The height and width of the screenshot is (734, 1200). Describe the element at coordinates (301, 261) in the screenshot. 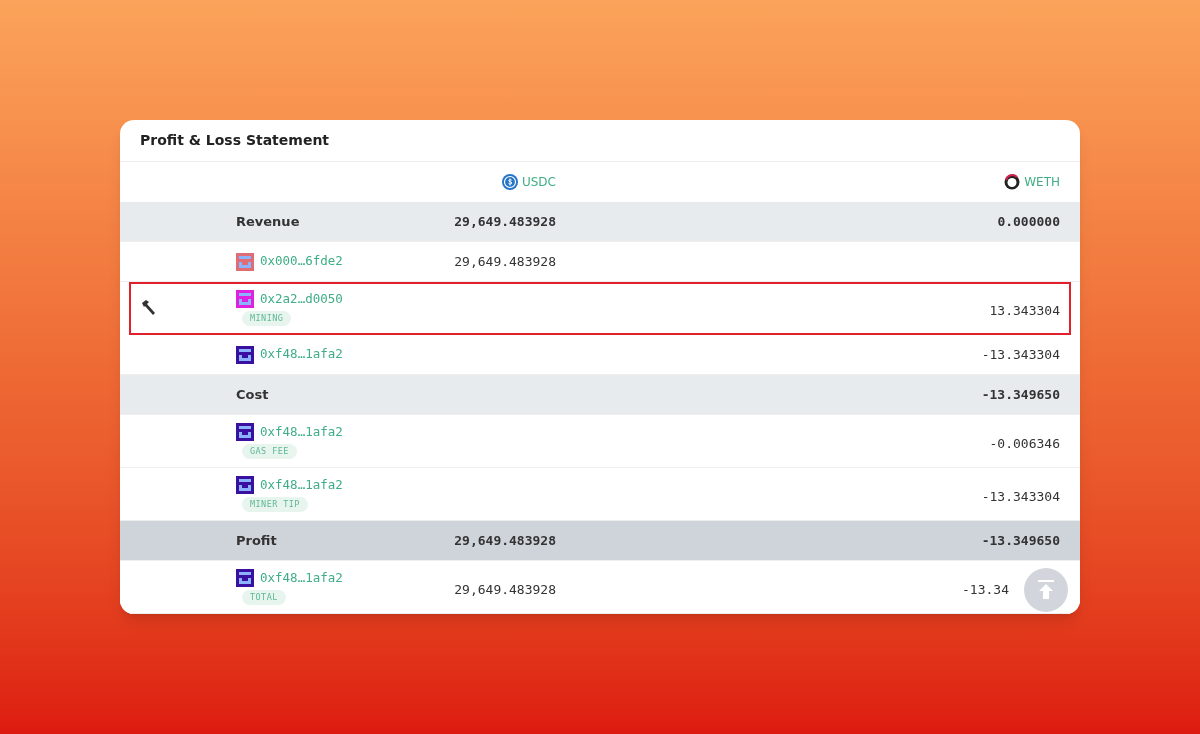

I see `address-link: 0x000…6fde2` at that location.